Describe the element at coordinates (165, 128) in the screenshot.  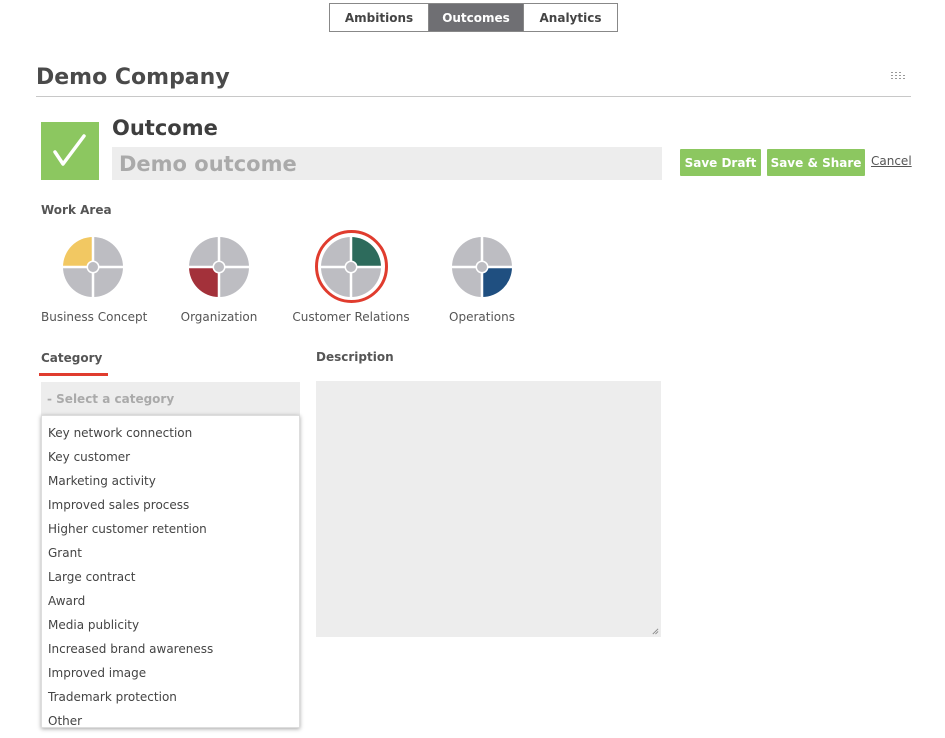
I see `outcome-heading: Outcome` at that location.